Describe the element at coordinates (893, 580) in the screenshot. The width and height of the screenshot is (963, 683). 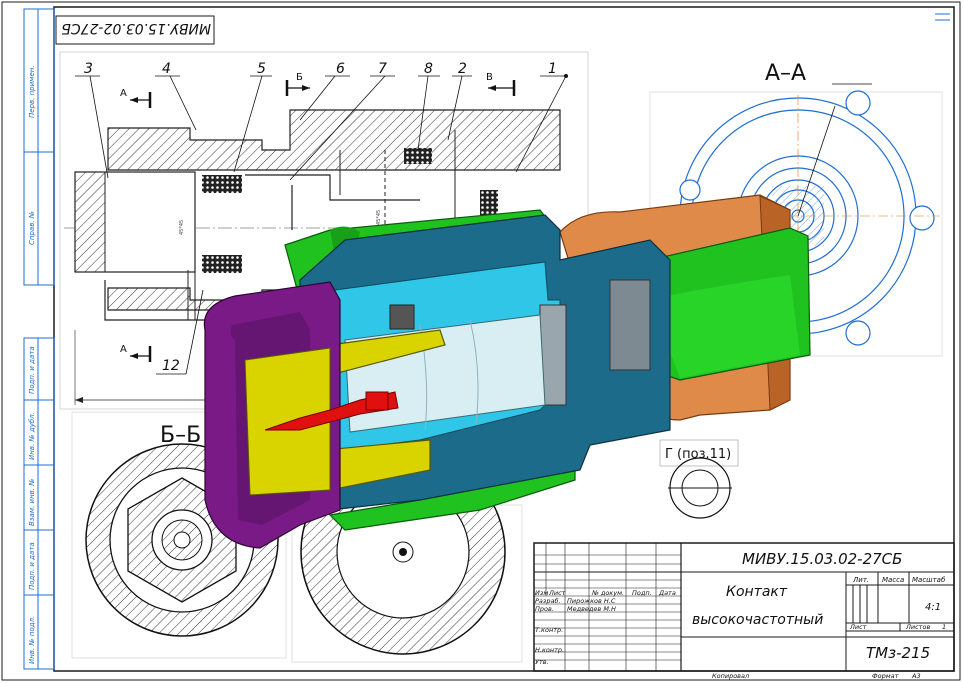
I see `tb-mass-label: Масса` at that location.